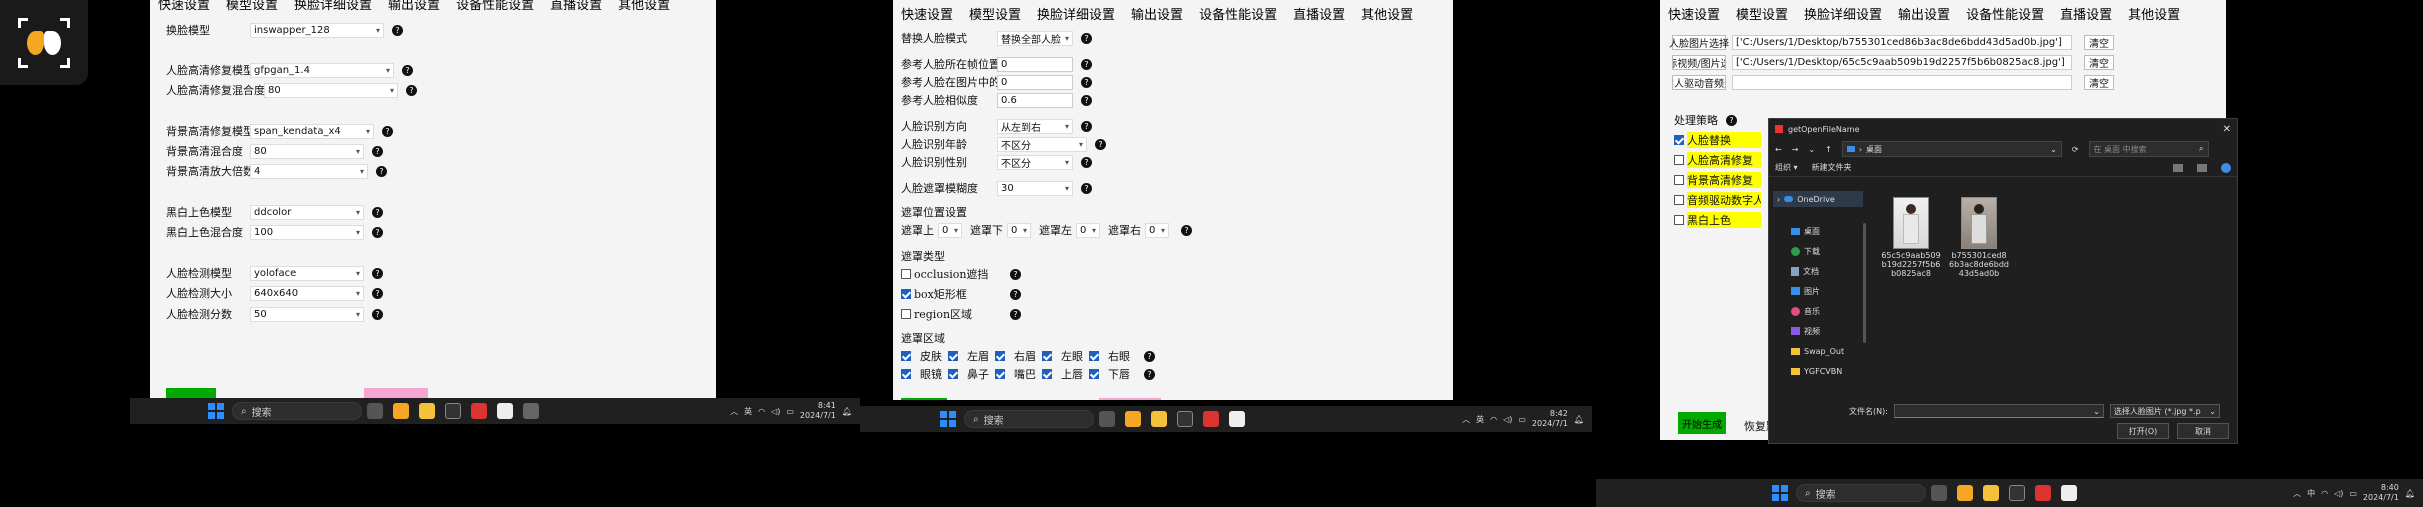 The image size is (2423, 507). I want to click on select-audio-button: 数字人驱动音频选择, so click(1699, 82).